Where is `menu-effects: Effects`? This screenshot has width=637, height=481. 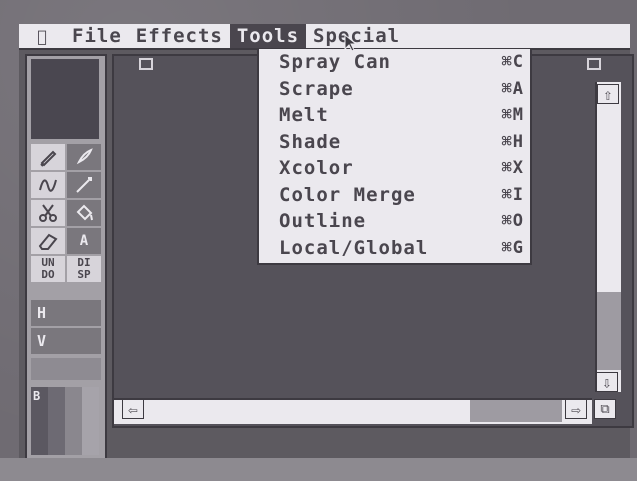
menu-effects: Effects is located at coordinates (179, 36).